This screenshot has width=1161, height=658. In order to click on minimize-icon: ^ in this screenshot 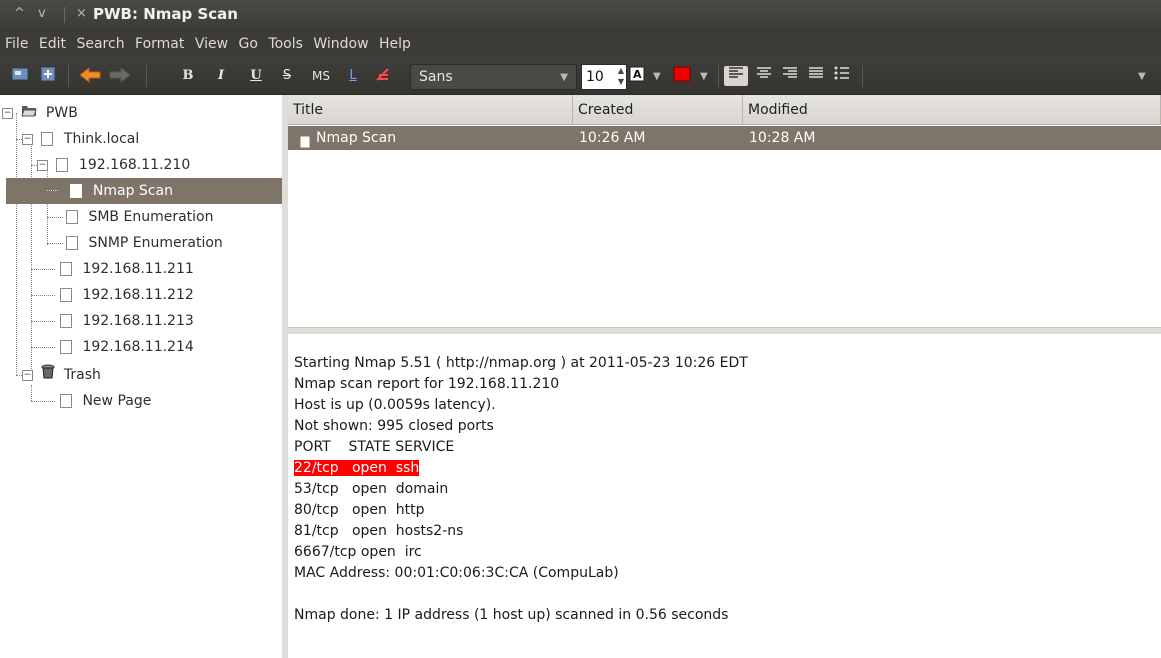, I will do `click(19, 13)`.